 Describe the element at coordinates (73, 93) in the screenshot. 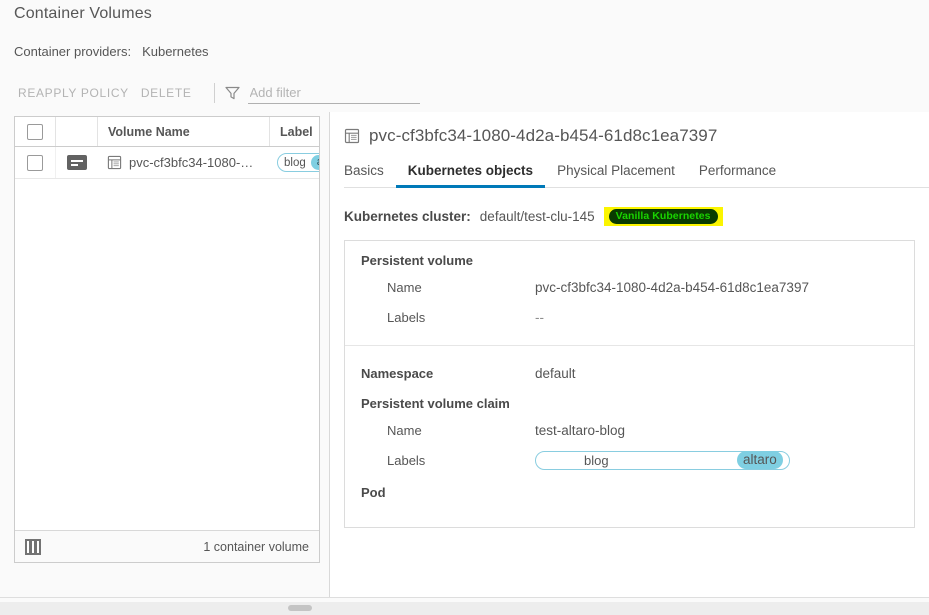

I see `reapply-policy-button: REAPPLY POLICY` at that location.